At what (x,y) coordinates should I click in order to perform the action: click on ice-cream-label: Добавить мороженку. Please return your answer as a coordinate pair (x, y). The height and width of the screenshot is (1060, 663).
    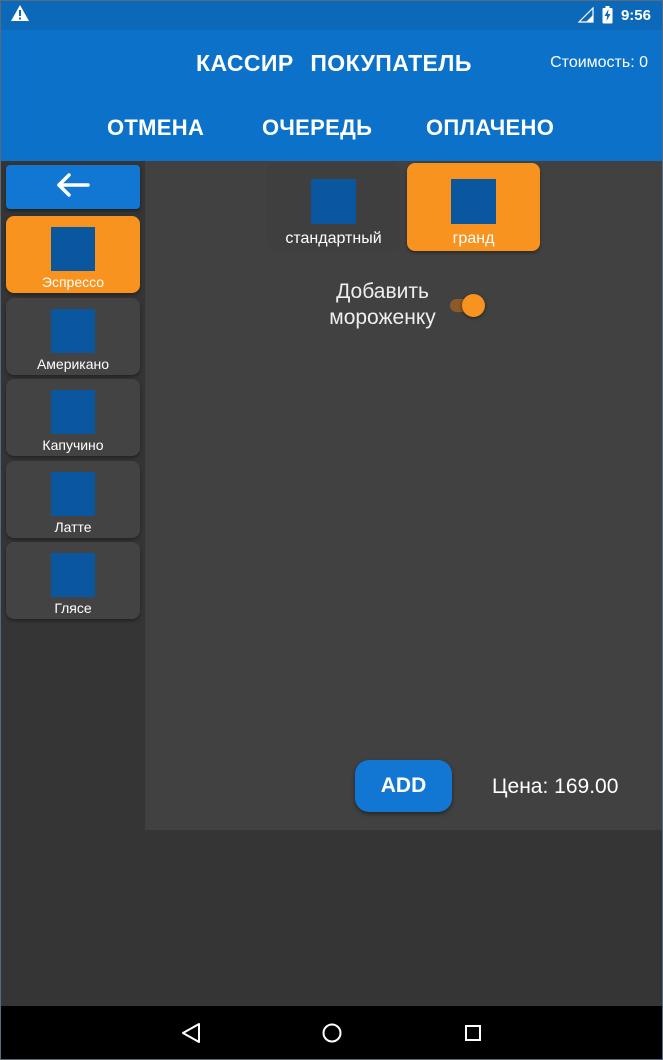
    Looking at the image, I should click on (382, 304).